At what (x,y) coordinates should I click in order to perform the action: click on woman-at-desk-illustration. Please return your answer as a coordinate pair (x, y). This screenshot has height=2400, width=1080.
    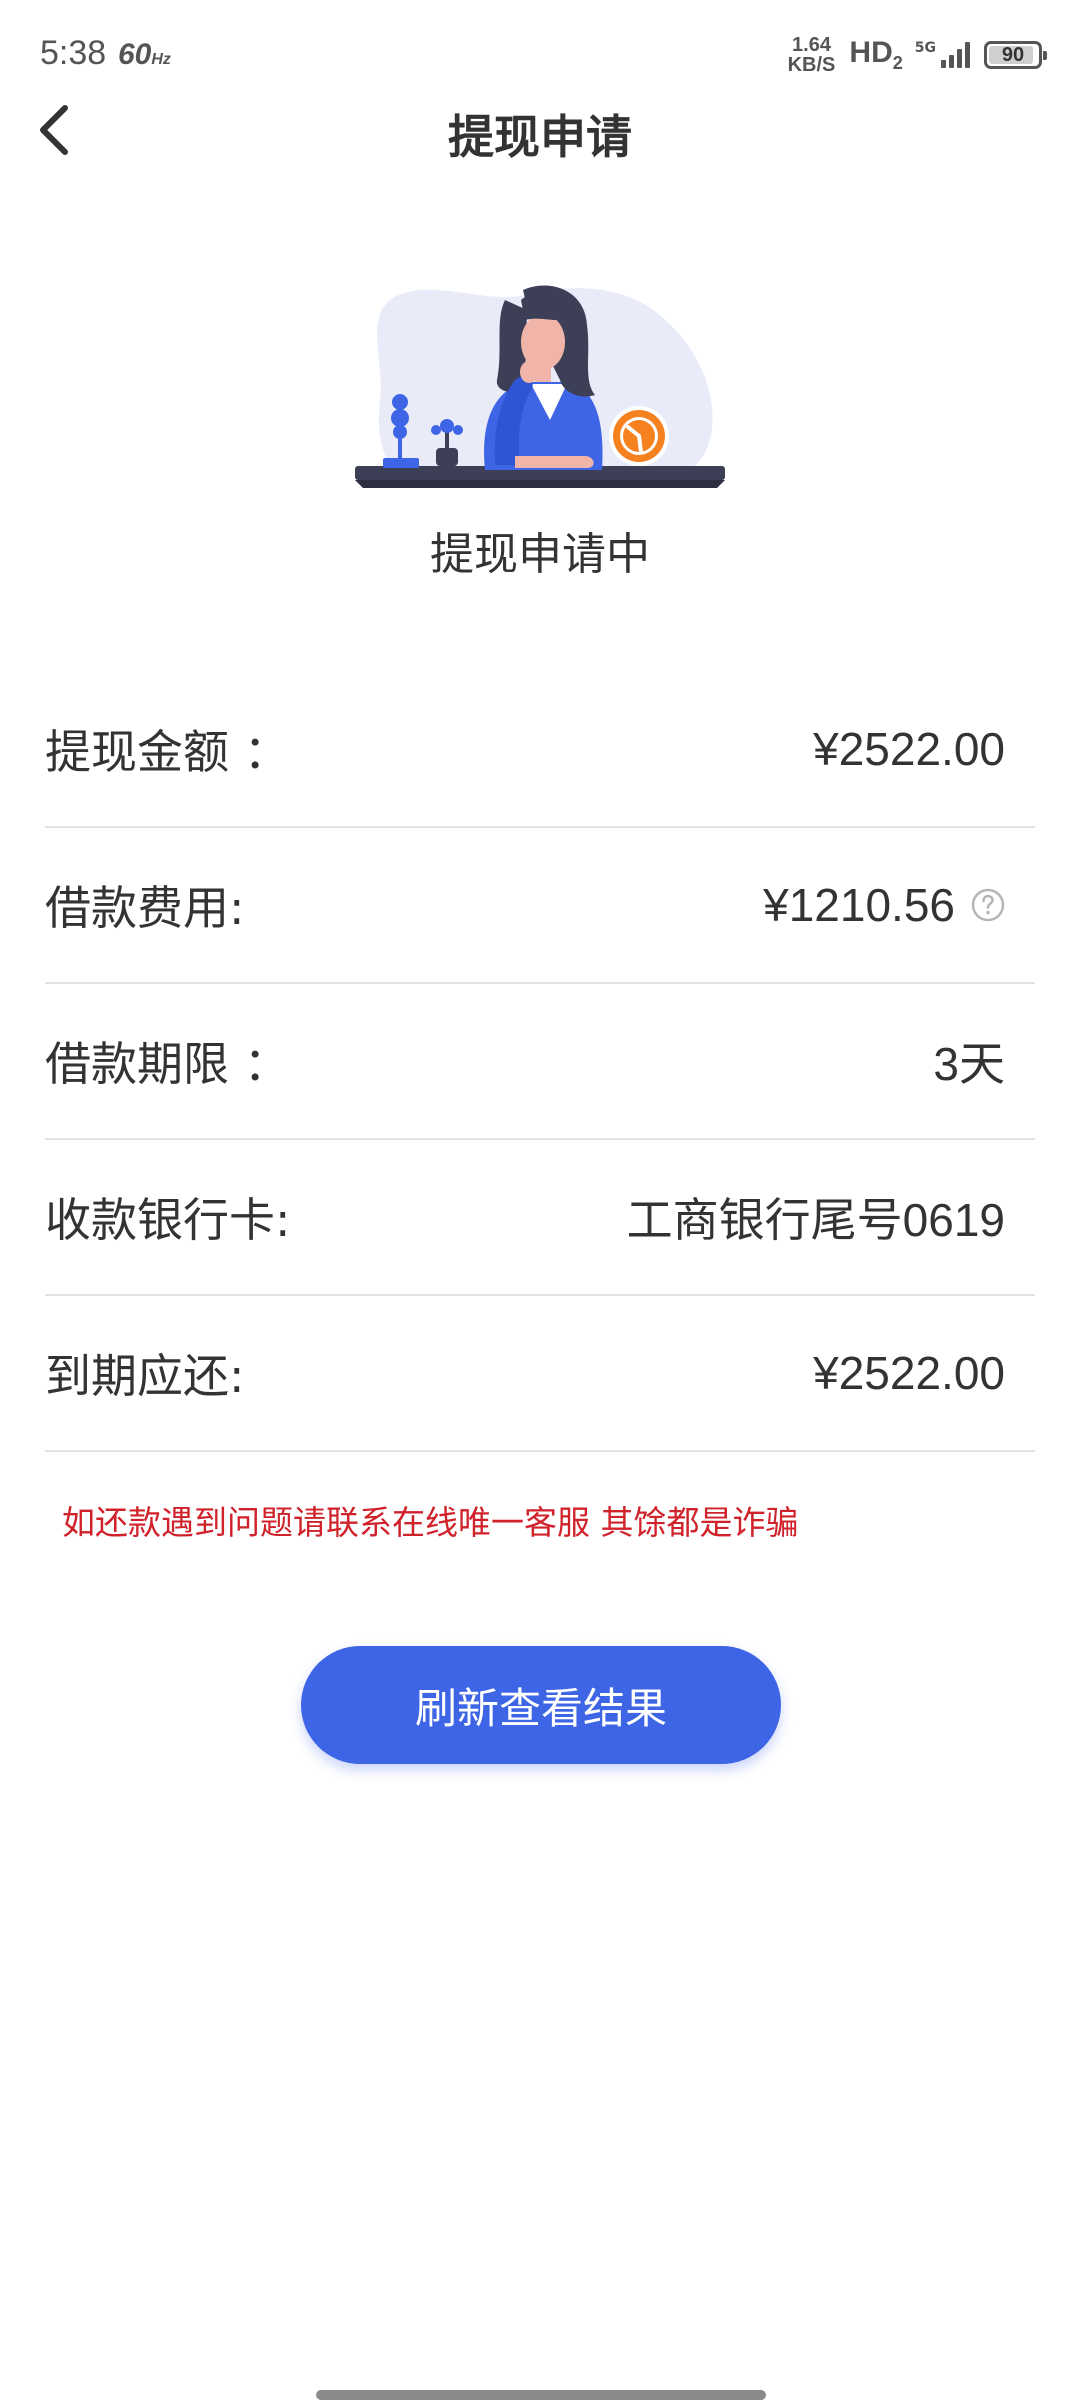
    Looking at the image, I should click on (540, 386).